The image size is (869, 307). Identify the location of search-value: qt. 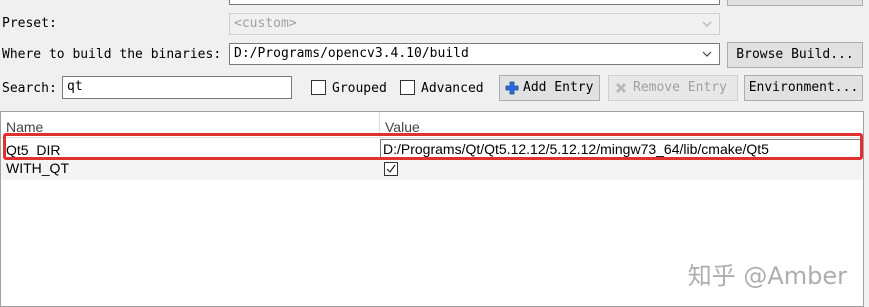
(75, 86).